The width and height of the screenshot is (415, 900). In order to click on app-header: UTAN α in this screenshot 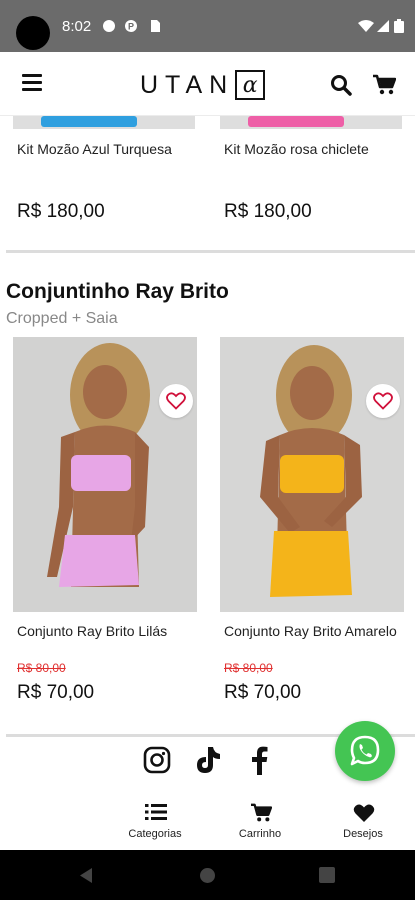, I will do `click(207, 84)`.